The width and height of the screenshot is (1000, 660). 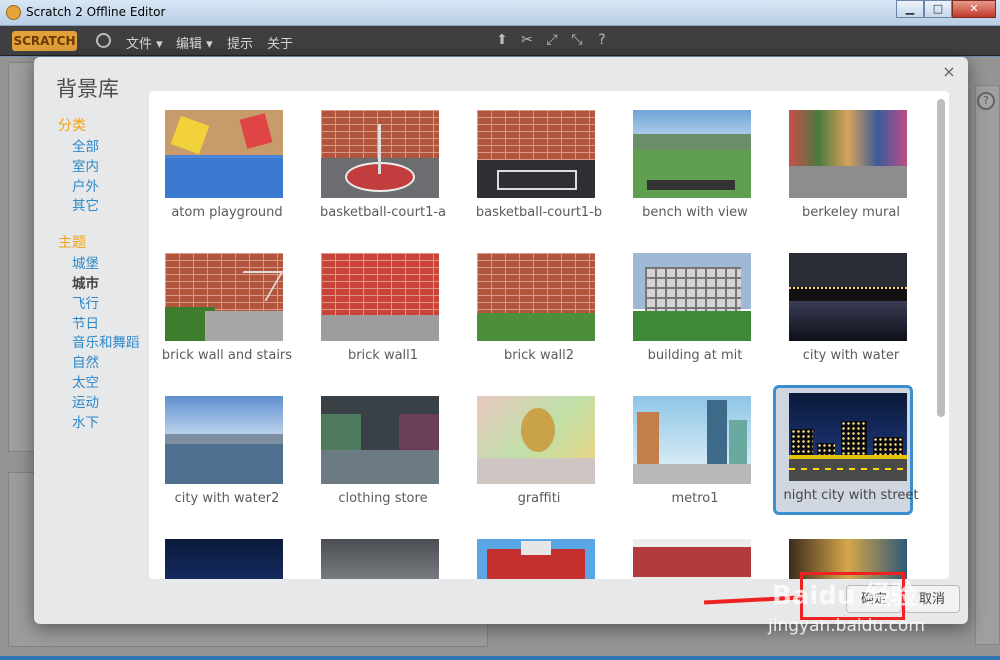 I want to click on window-titlebar: Scratch 2 Offline Editor ▁ □ ✕, so click(x=500, y=13).